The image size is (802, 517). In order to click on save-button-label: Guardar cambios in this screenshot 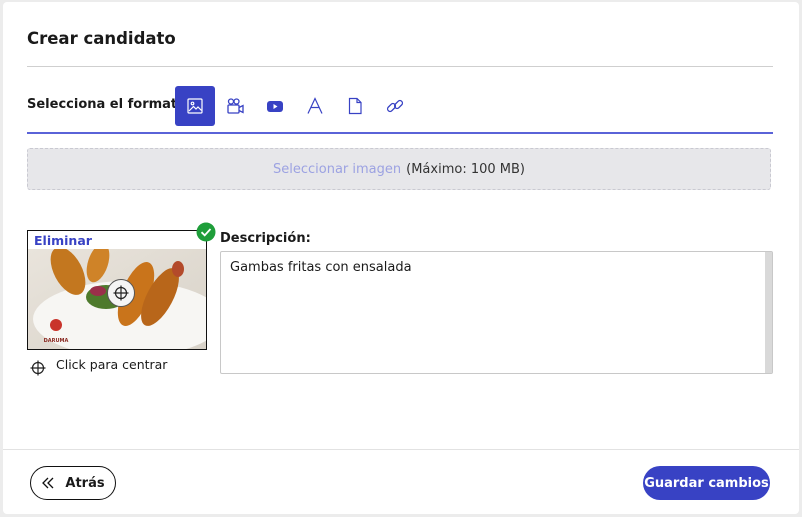, I will do `click(706, 483)`.